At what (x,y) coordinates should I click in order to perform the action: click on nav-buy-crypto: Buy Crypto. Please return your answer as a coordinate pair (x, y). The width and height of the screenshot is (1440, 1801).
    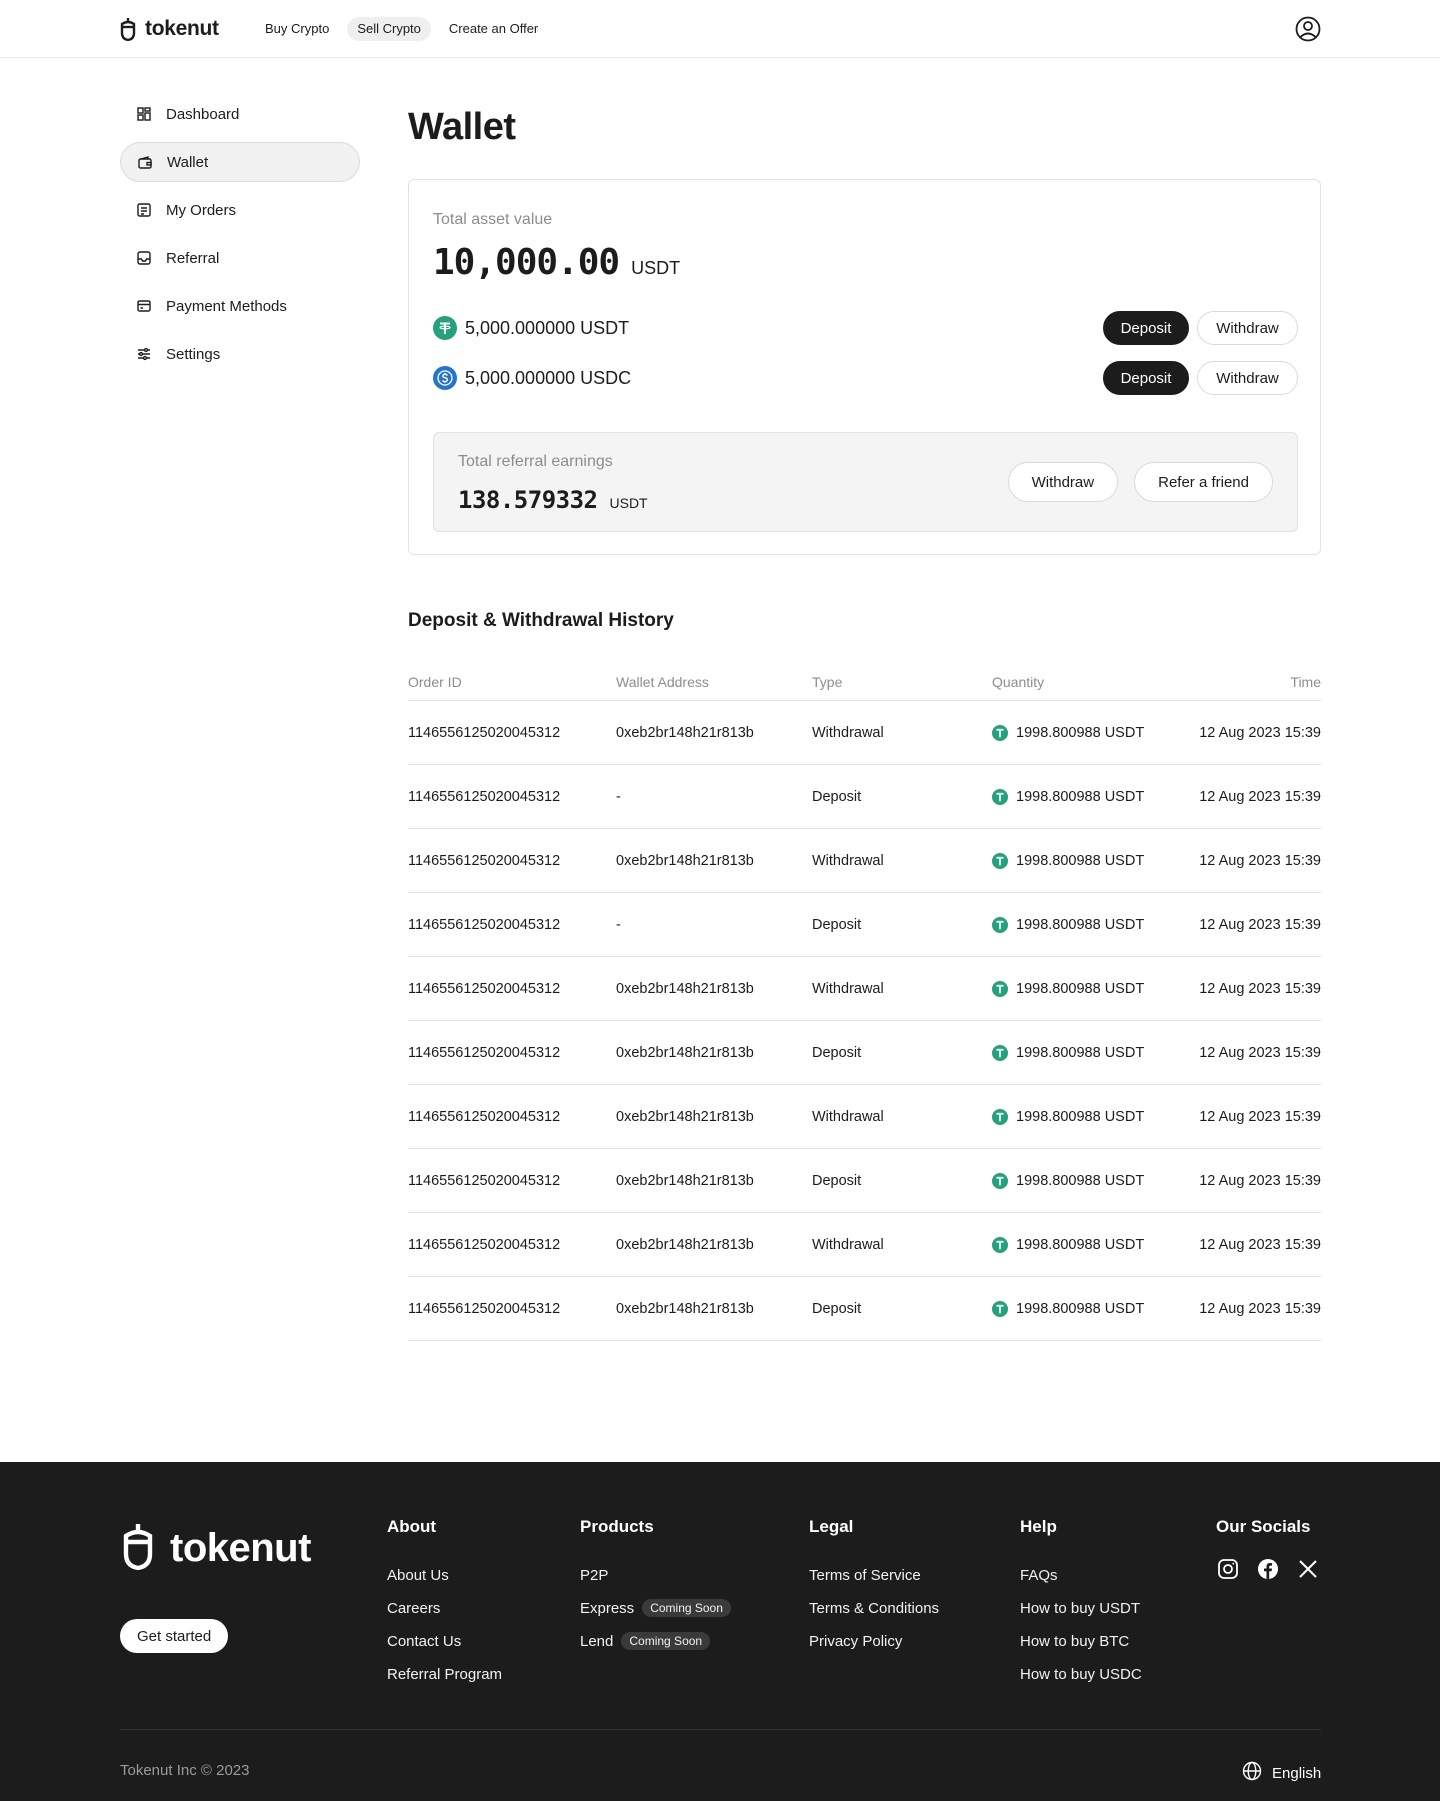
    Looking at the image, I should click on (297, 29).